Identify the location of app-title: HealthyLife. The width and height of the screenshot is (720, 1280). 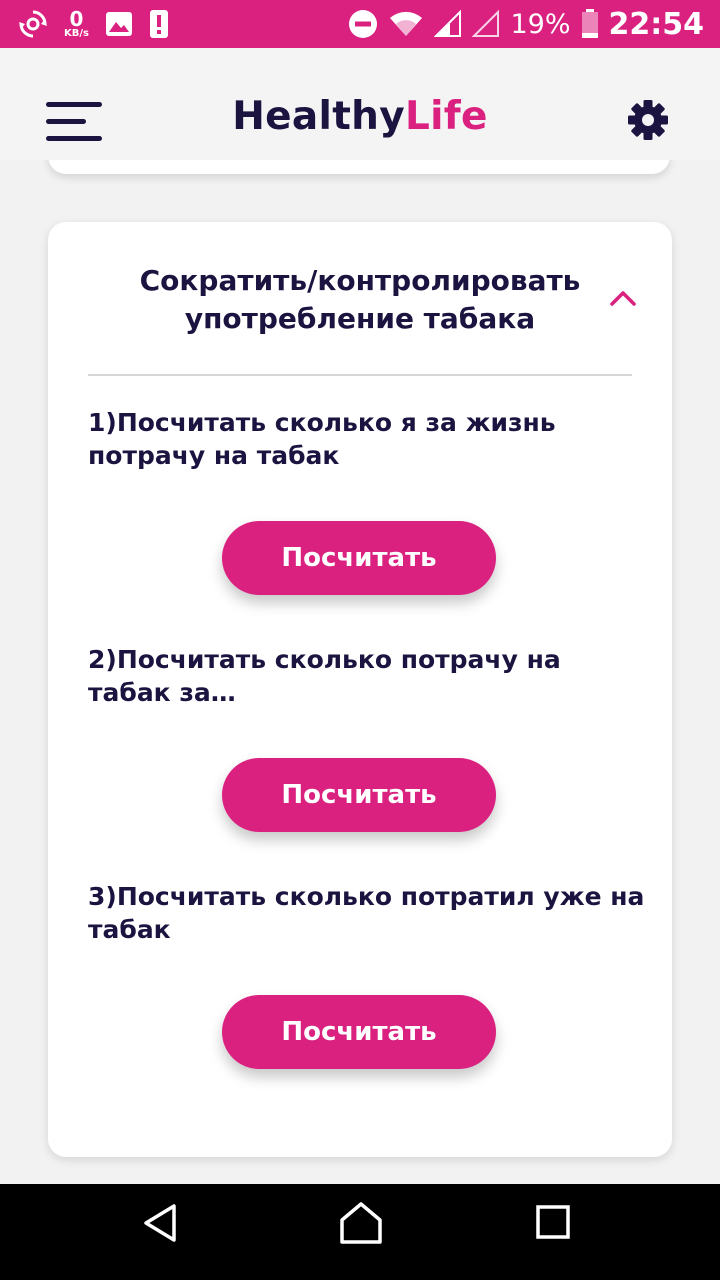
(360, 116).